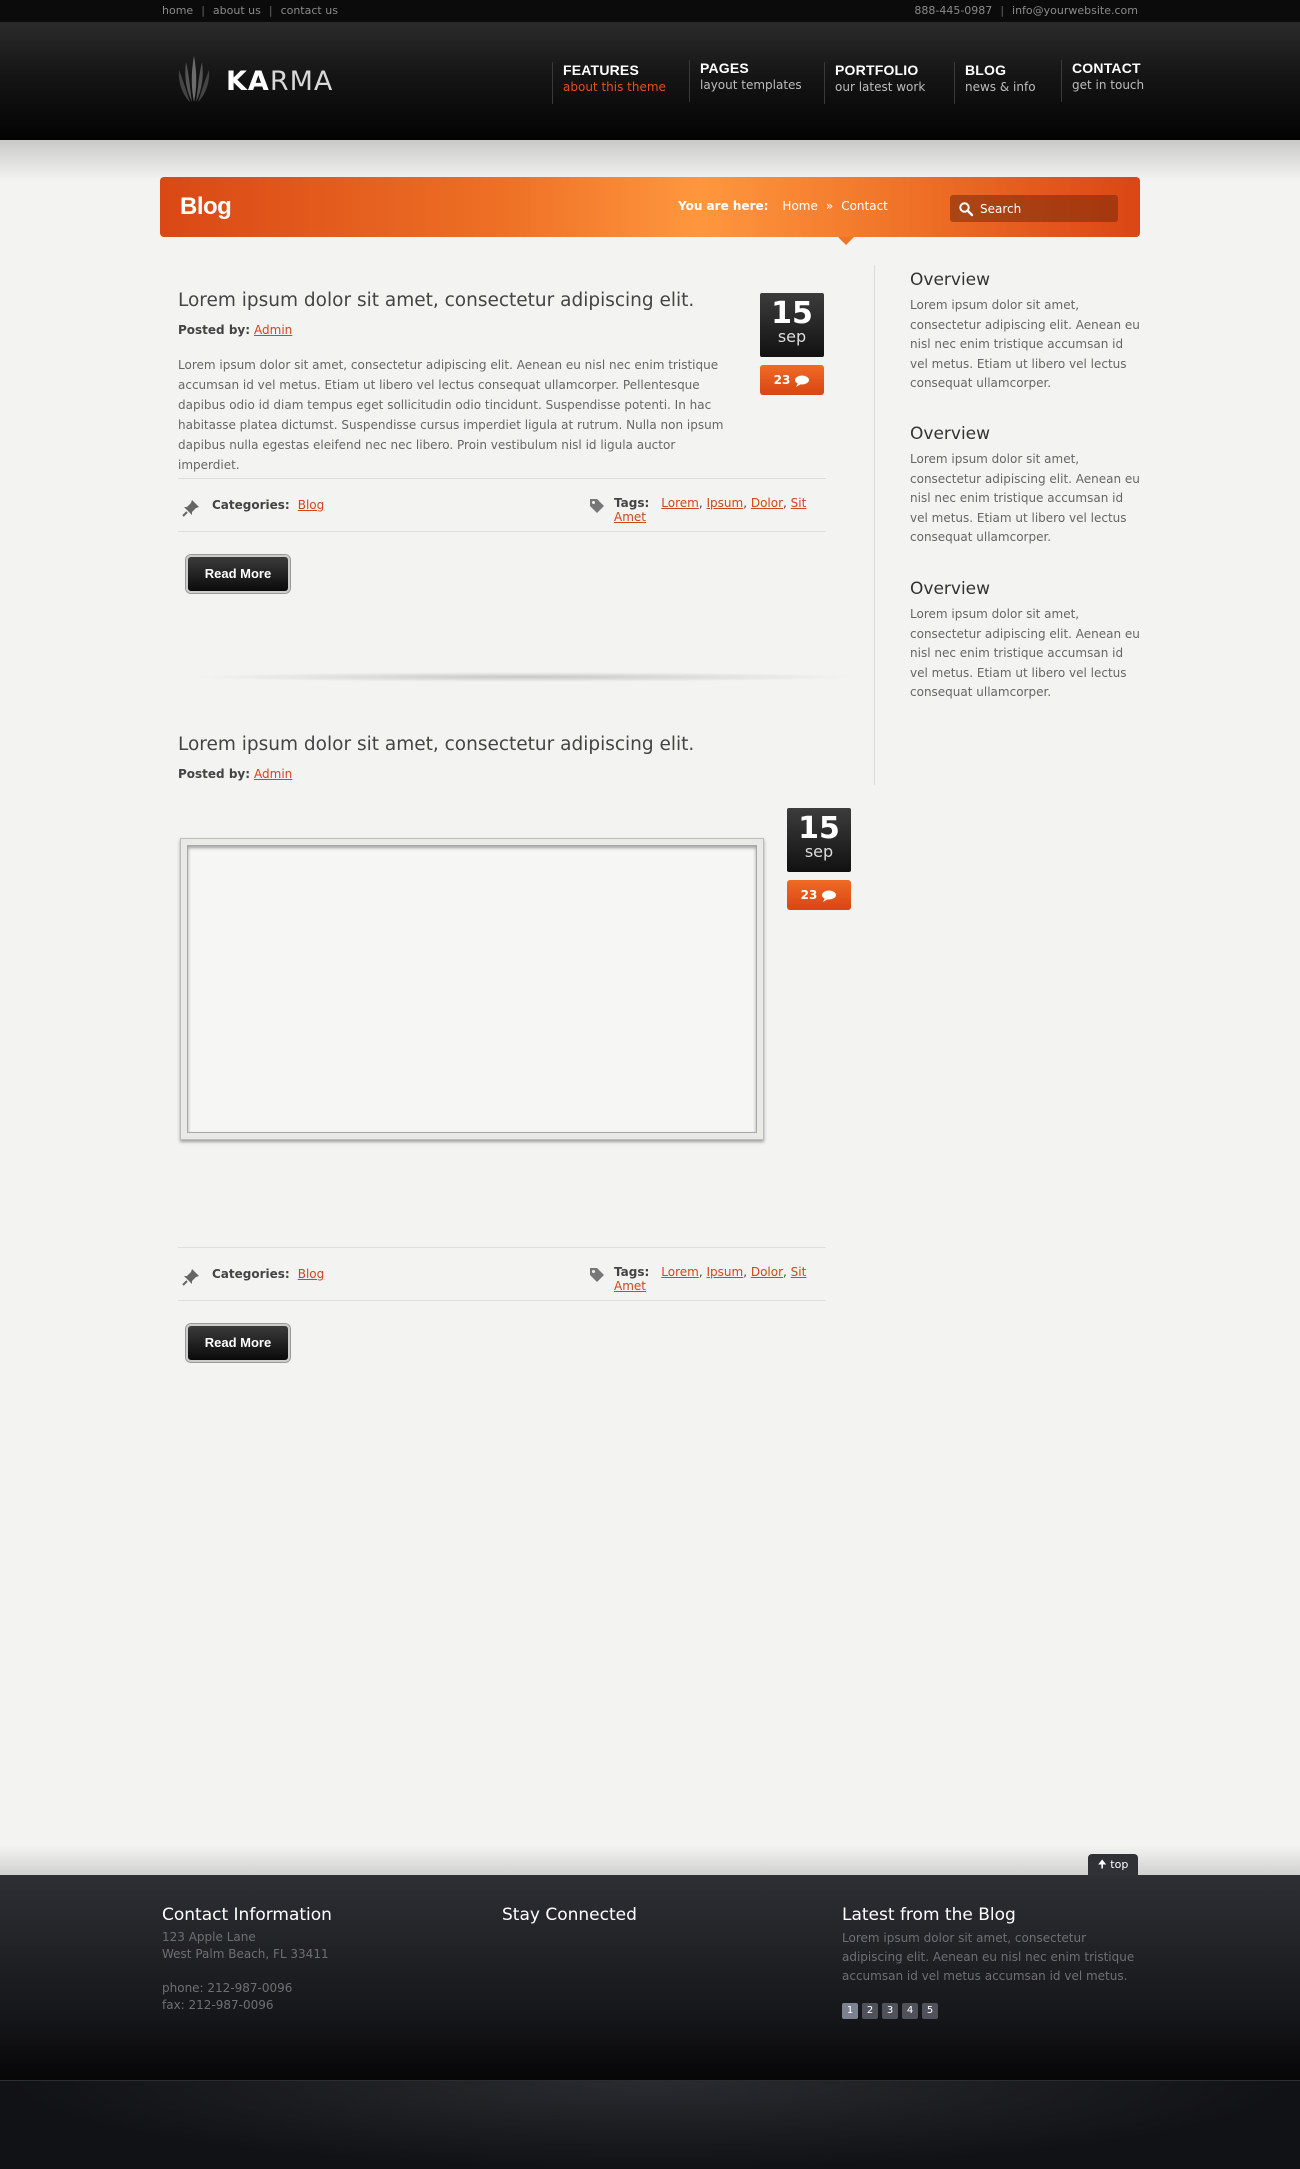 This screenshot has height=2169, width=1300. What do you see at coordinates (309, 10) in the screenshot?
I see `top-link-contact: contact us` at bounding box center [309, 10].